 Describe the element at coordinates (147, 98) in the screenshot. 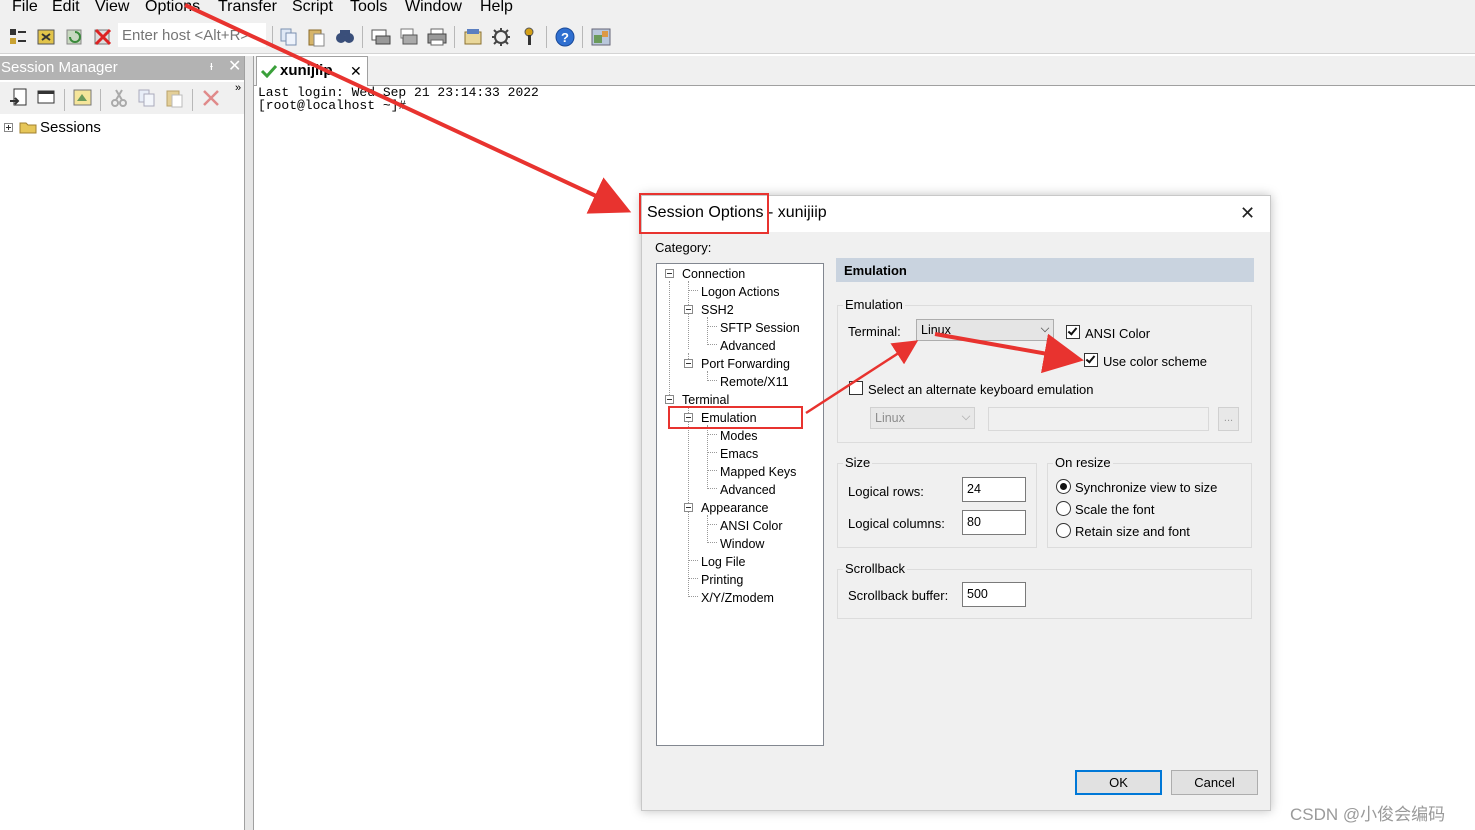

I see `copy-session-icon` at that location.